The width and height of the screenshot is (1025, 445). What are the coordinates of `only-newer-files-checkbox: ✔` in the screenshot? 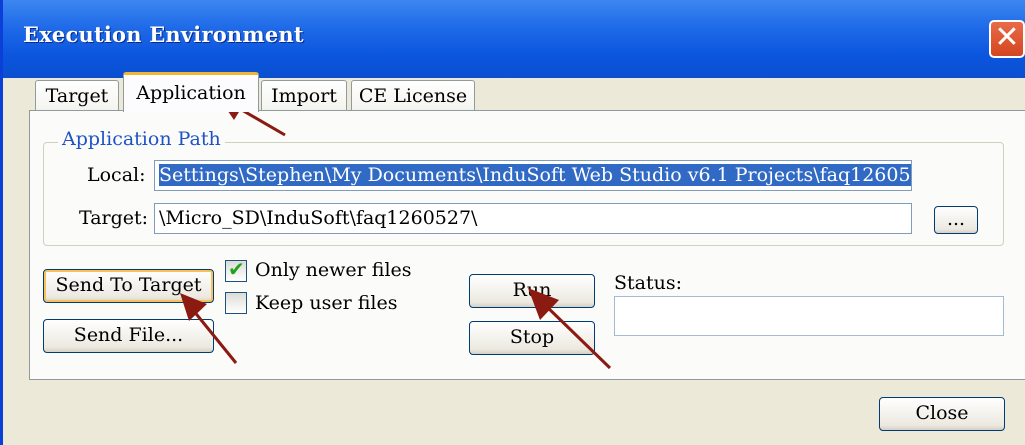 It's located at (236, 269).